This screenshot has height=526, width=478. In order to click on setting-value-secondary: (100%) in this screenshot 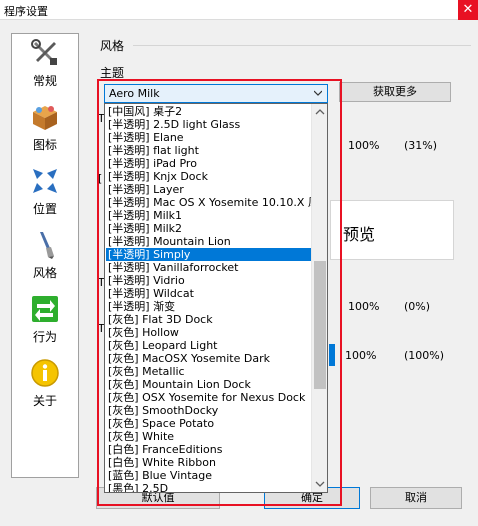, I will do `click(424, 355)`.